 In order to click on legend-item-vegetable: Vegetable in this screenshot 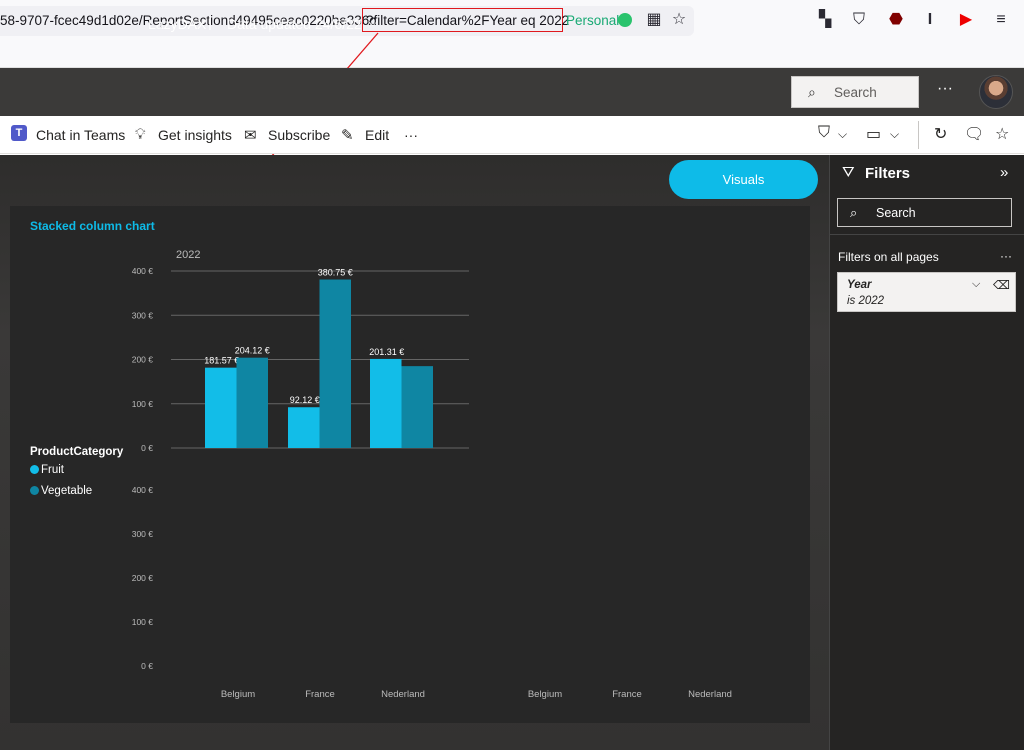, I will do `click(61, 491)`.